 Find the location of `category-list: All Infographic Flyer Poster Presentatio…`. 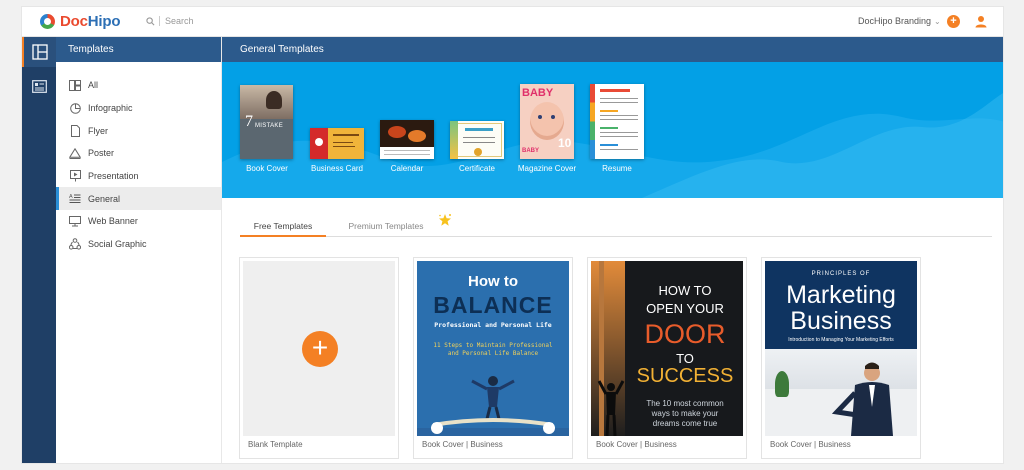

category-list: All Infographic Flyer Poster Presentatio… is located at coordinates (138, 165).